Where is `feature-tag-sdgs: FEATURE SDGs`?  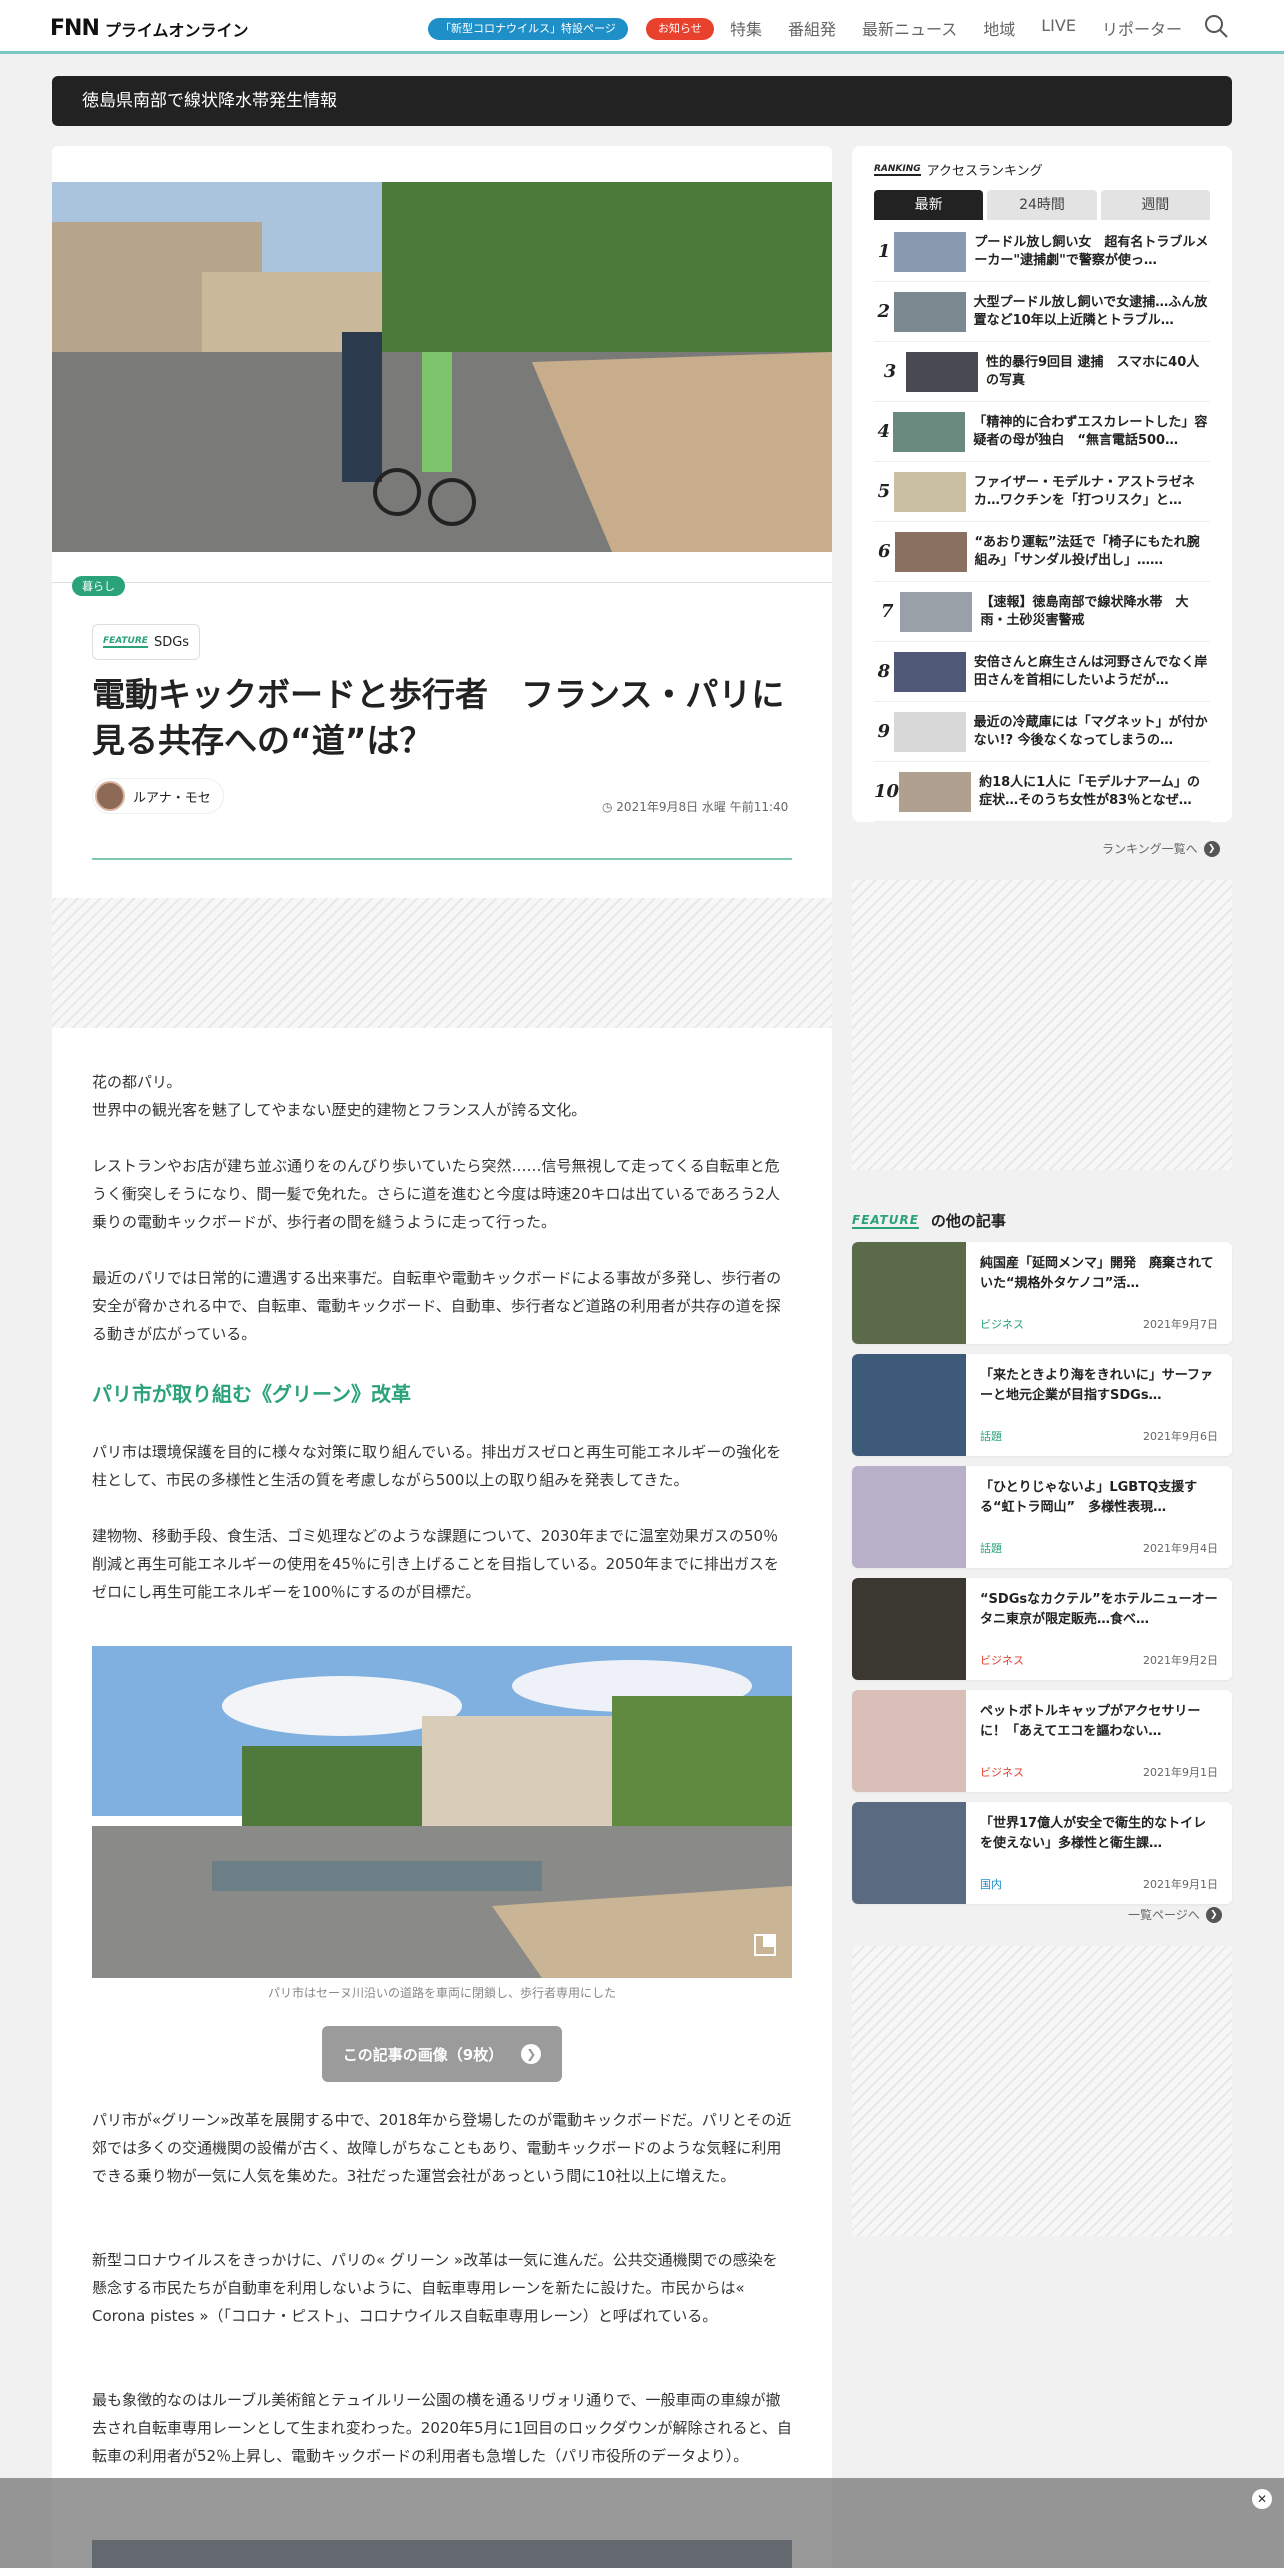
feature-tag-sdgs: FEATURE SDGs is located at coordinates (146, 642).